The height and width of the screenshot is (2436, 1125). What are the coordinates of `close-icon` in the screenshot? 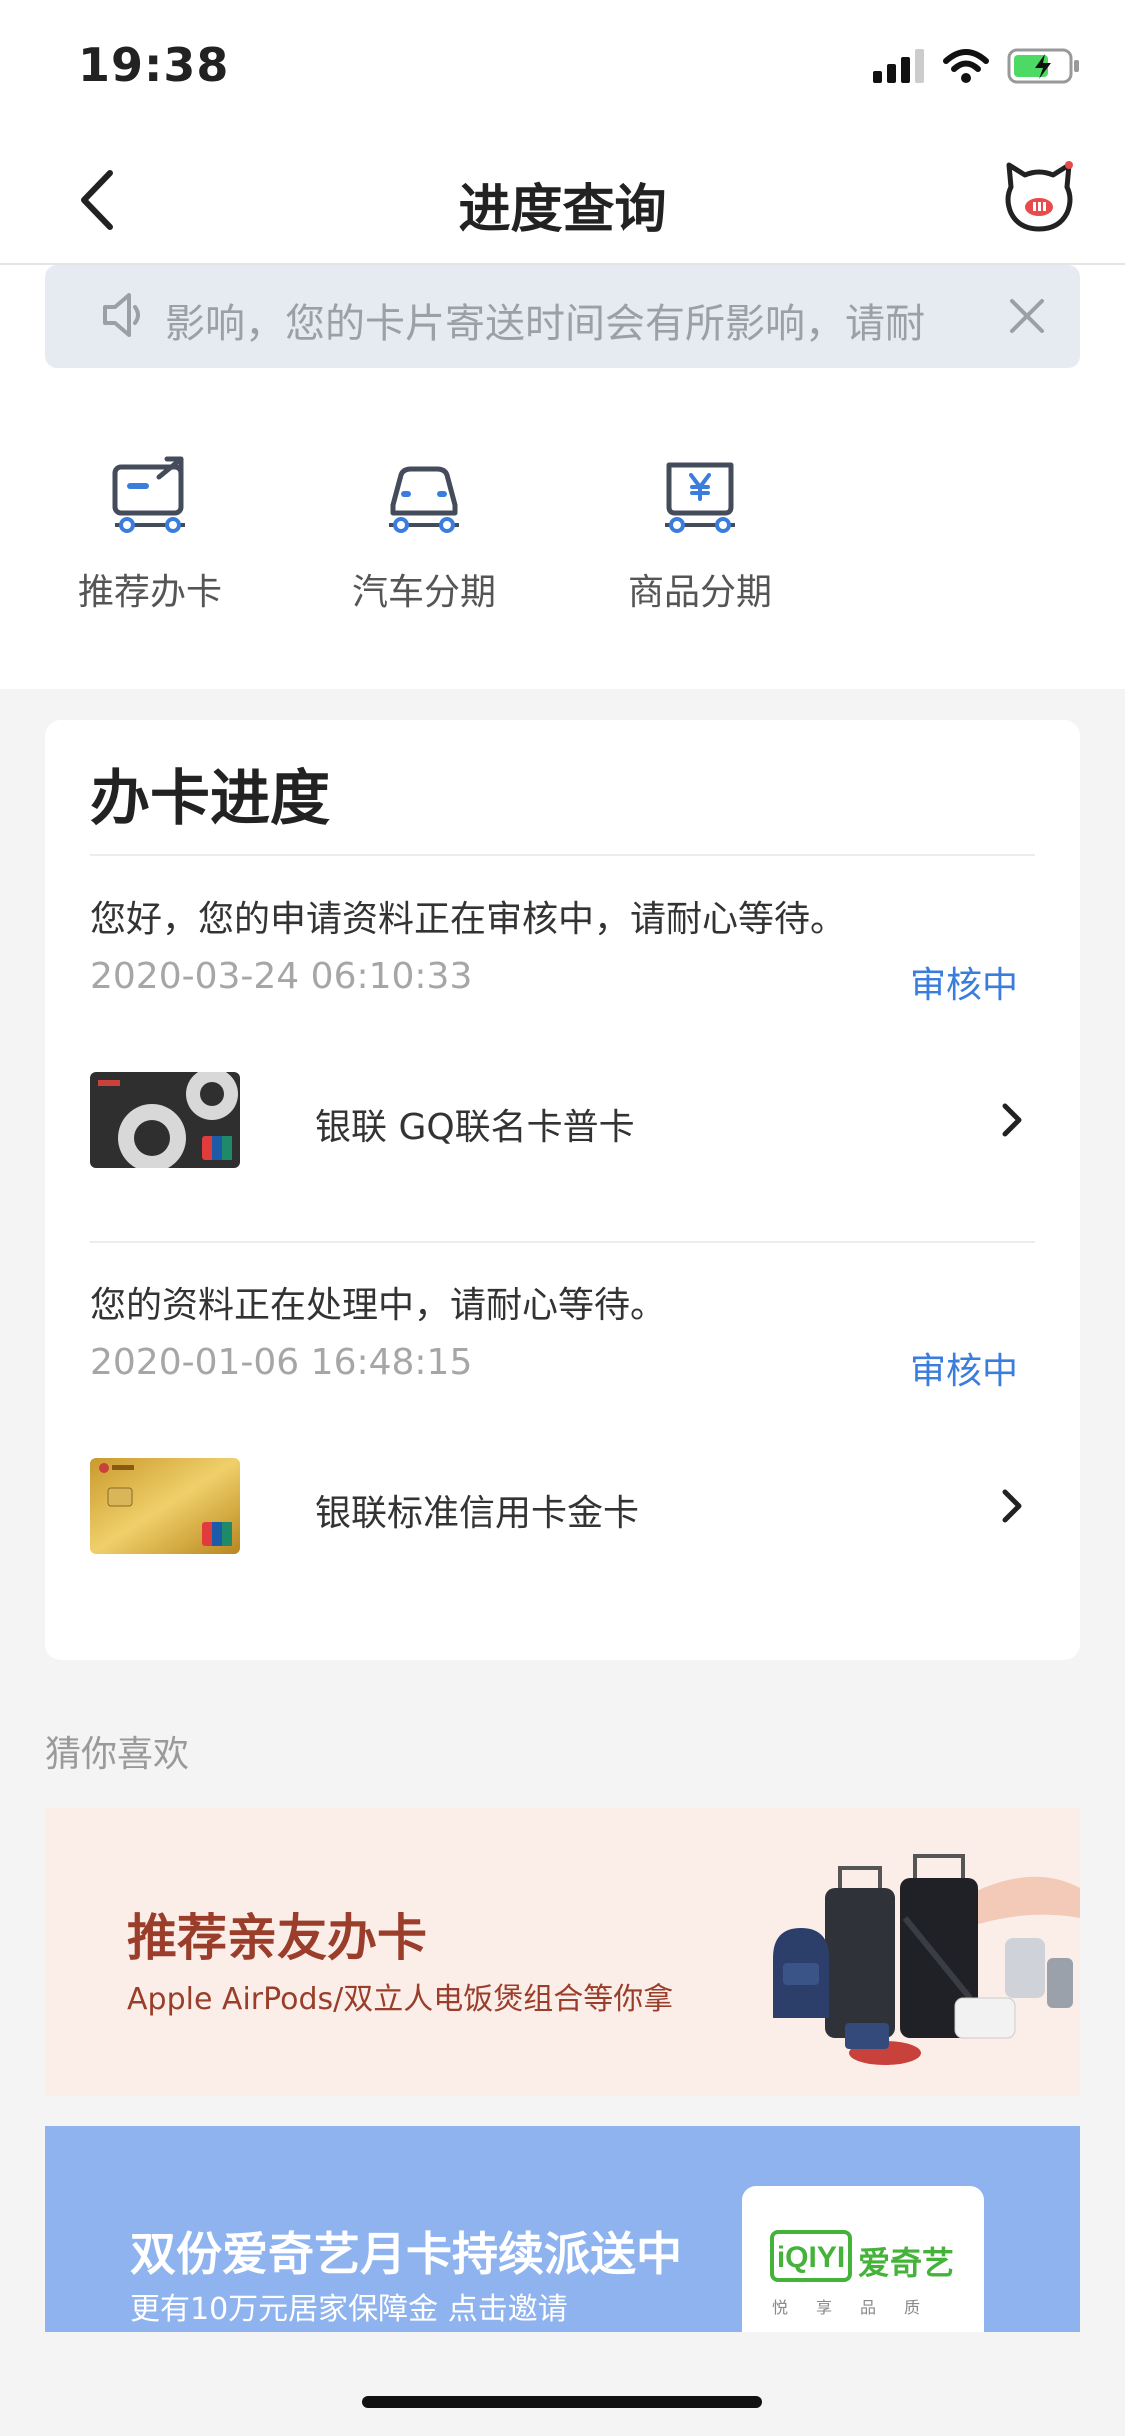 It's located at (1027, 316).